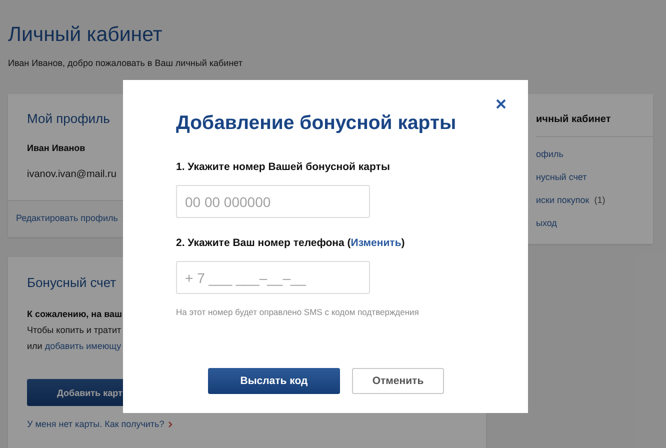 This screenshot has width=666, height=448. What do you see at coordinates (95, 424) in the screenshot?
I see `get-card-link: У меня нет карты. Как получить?` at bounding box center [95, 424].